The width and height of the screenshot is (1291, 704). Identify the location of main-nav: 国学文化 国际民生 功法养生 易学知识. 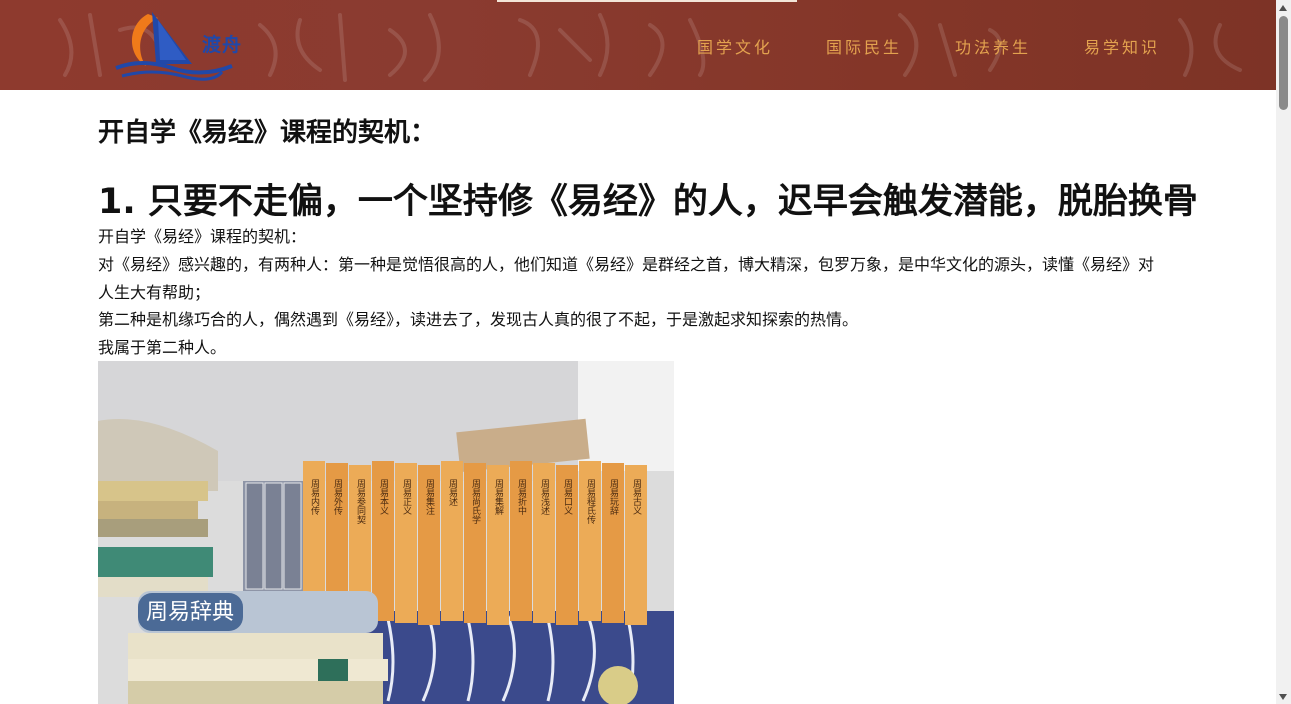
(638, 46).